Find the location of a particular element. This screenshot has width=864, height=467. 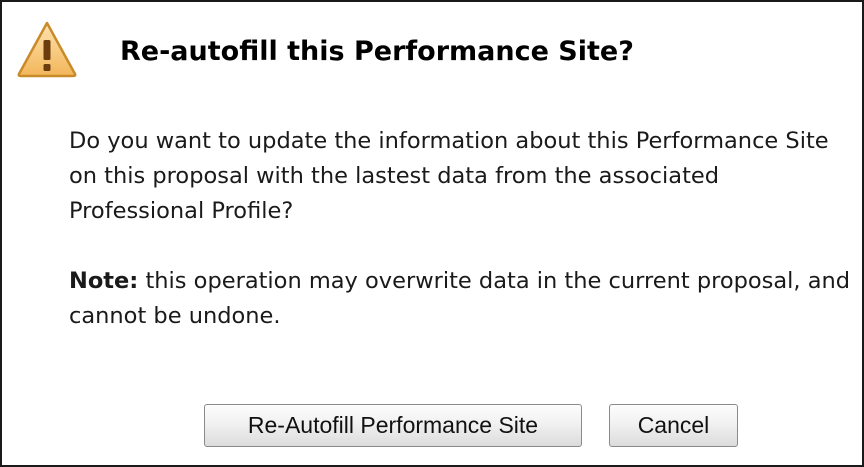

re-autofill-button: Re-Autofill Performance Site is located at coordinates (393, 425).